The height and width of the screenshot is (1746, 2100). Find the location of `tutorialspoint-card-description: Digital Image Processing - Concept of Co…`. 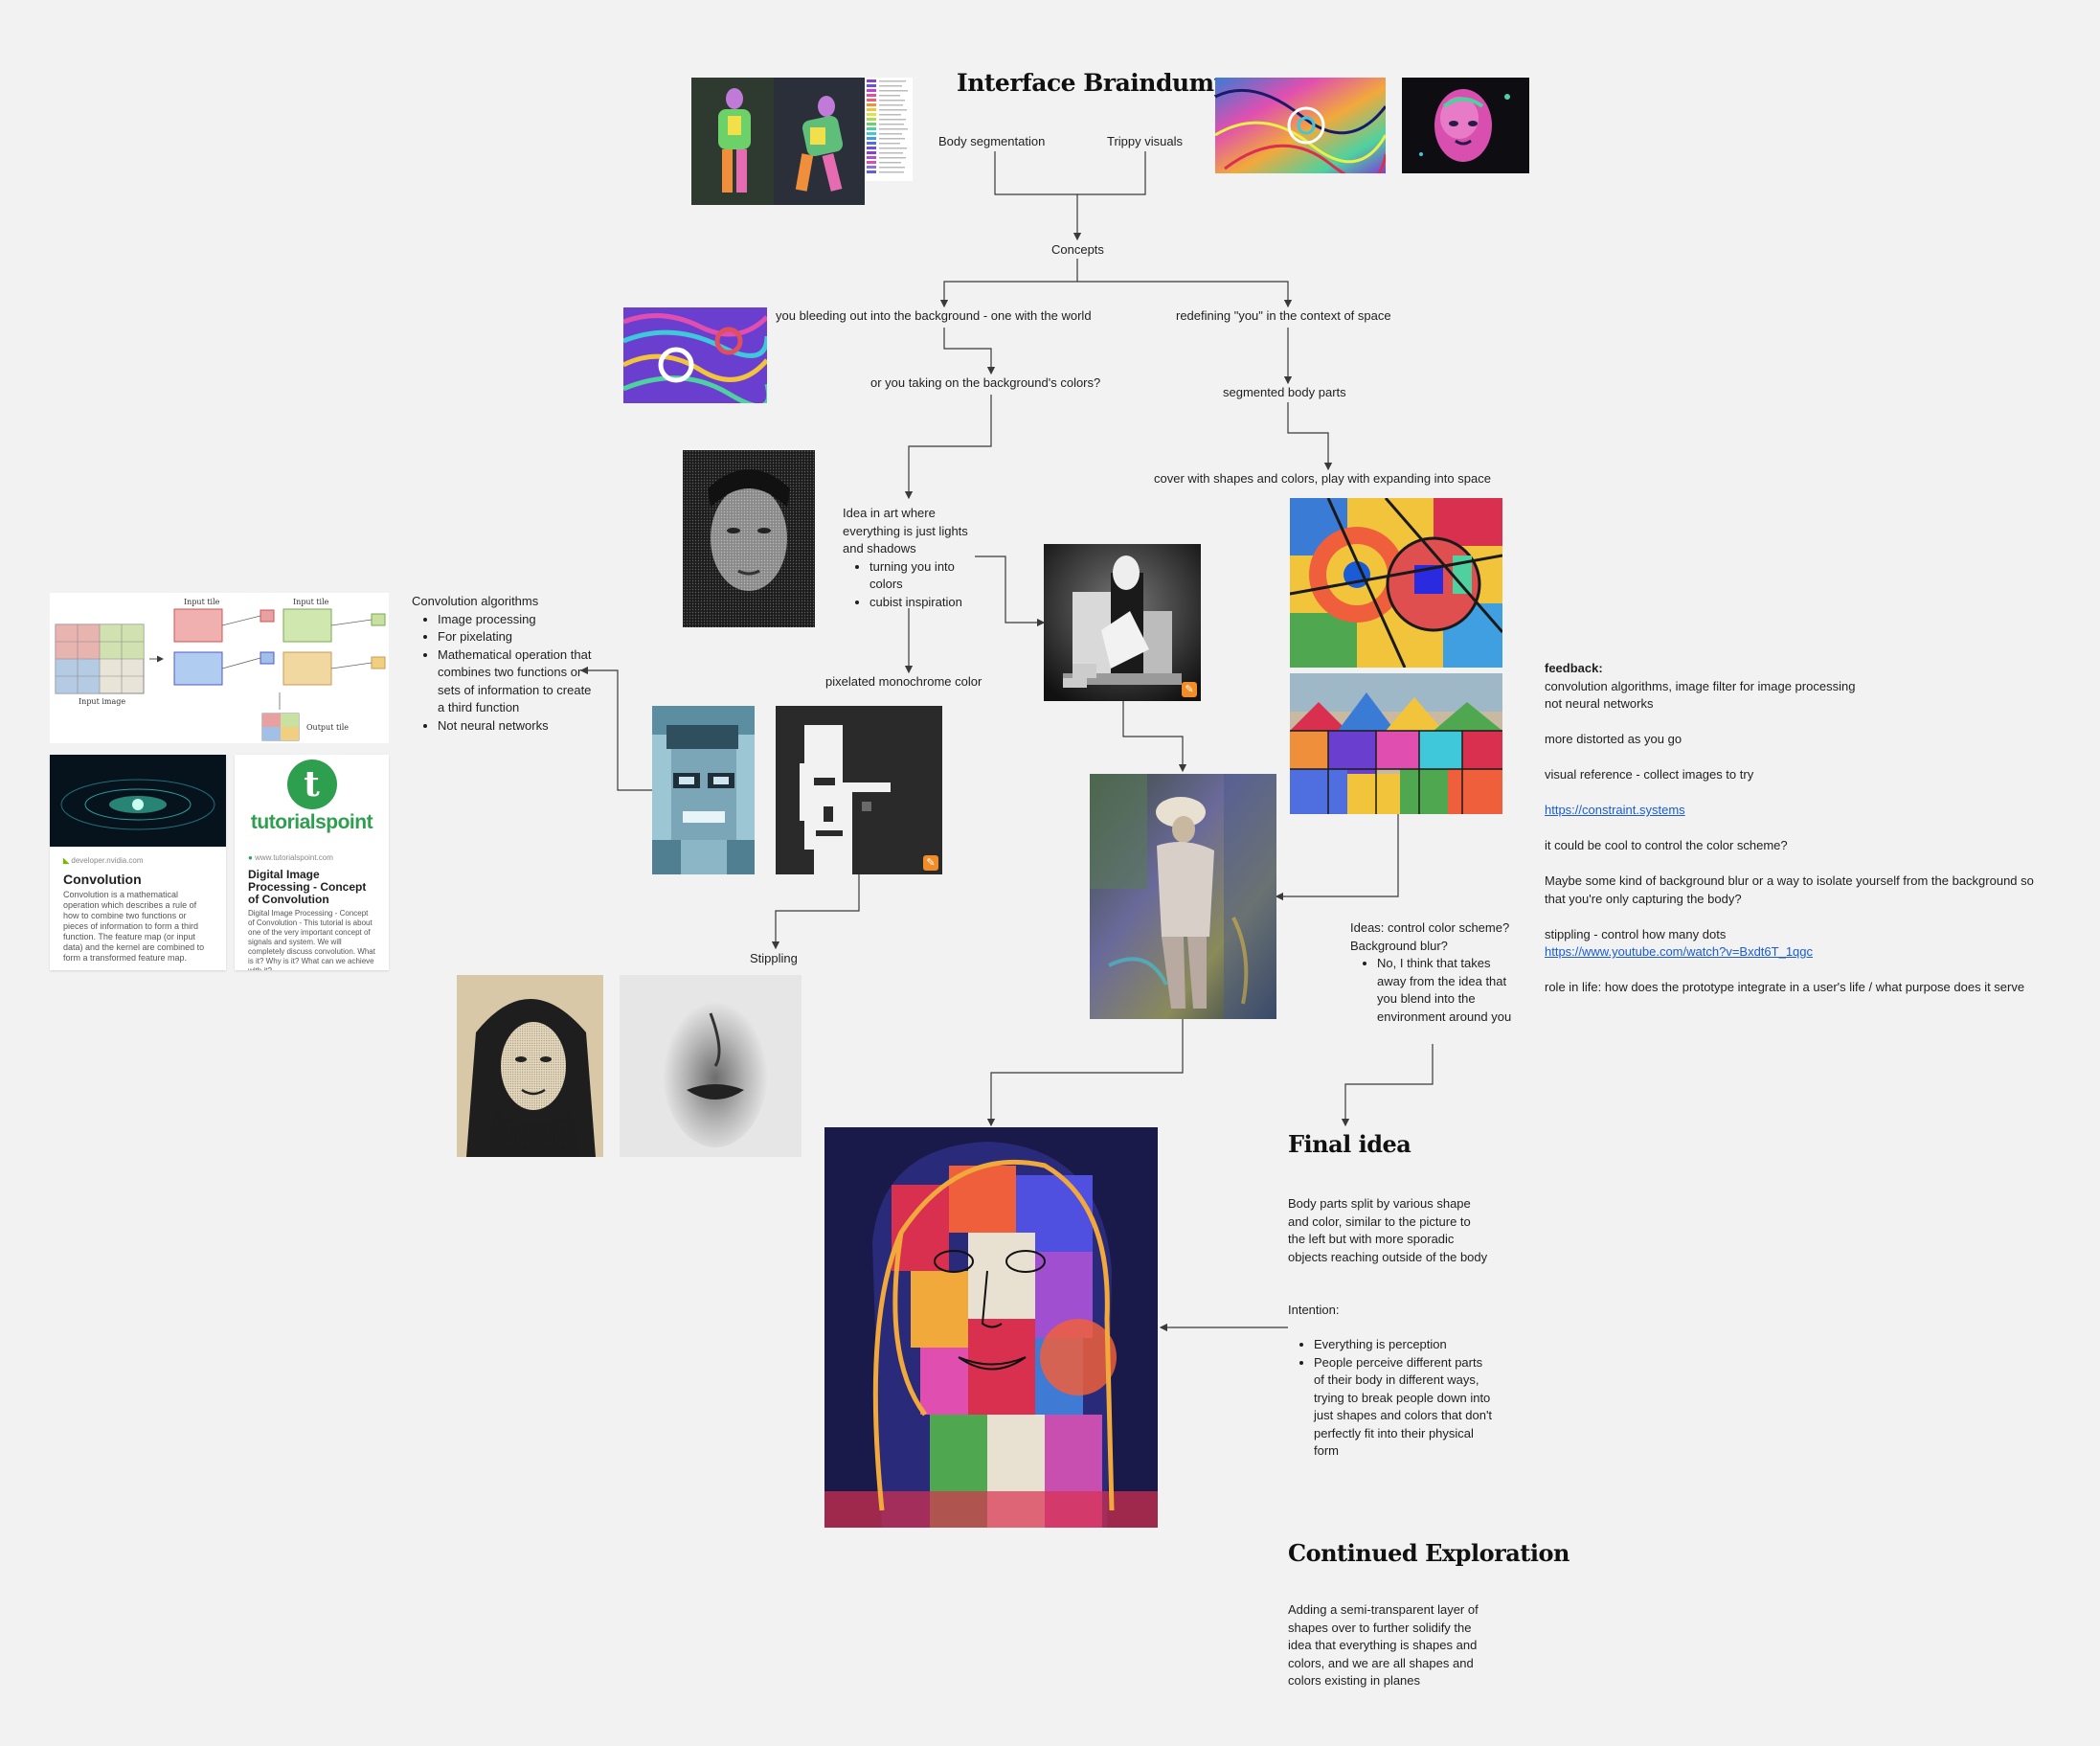

tutorialspoint-card-description: Digital Image Processing - Concept of Co… is located at coordinates (312, 940).